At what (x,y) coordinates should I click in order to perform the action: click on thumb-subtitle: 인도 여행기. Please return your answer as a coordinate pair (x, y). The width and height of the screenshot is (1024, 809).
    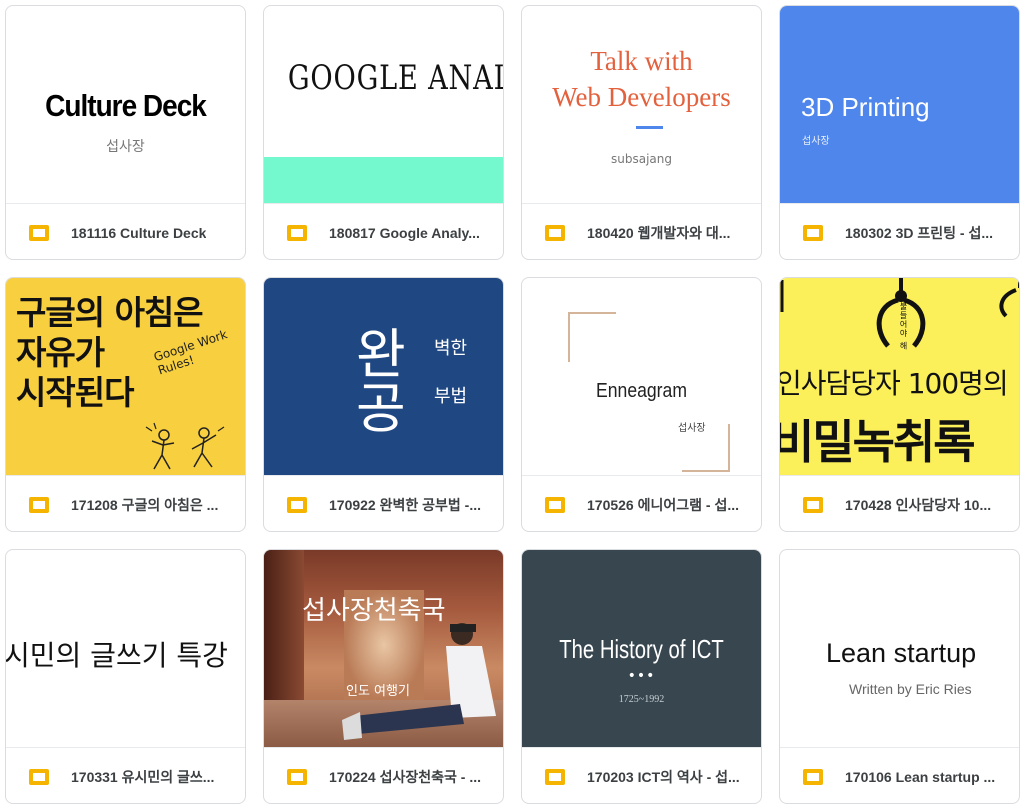
    Looking at the image, I should click on (378, 691).